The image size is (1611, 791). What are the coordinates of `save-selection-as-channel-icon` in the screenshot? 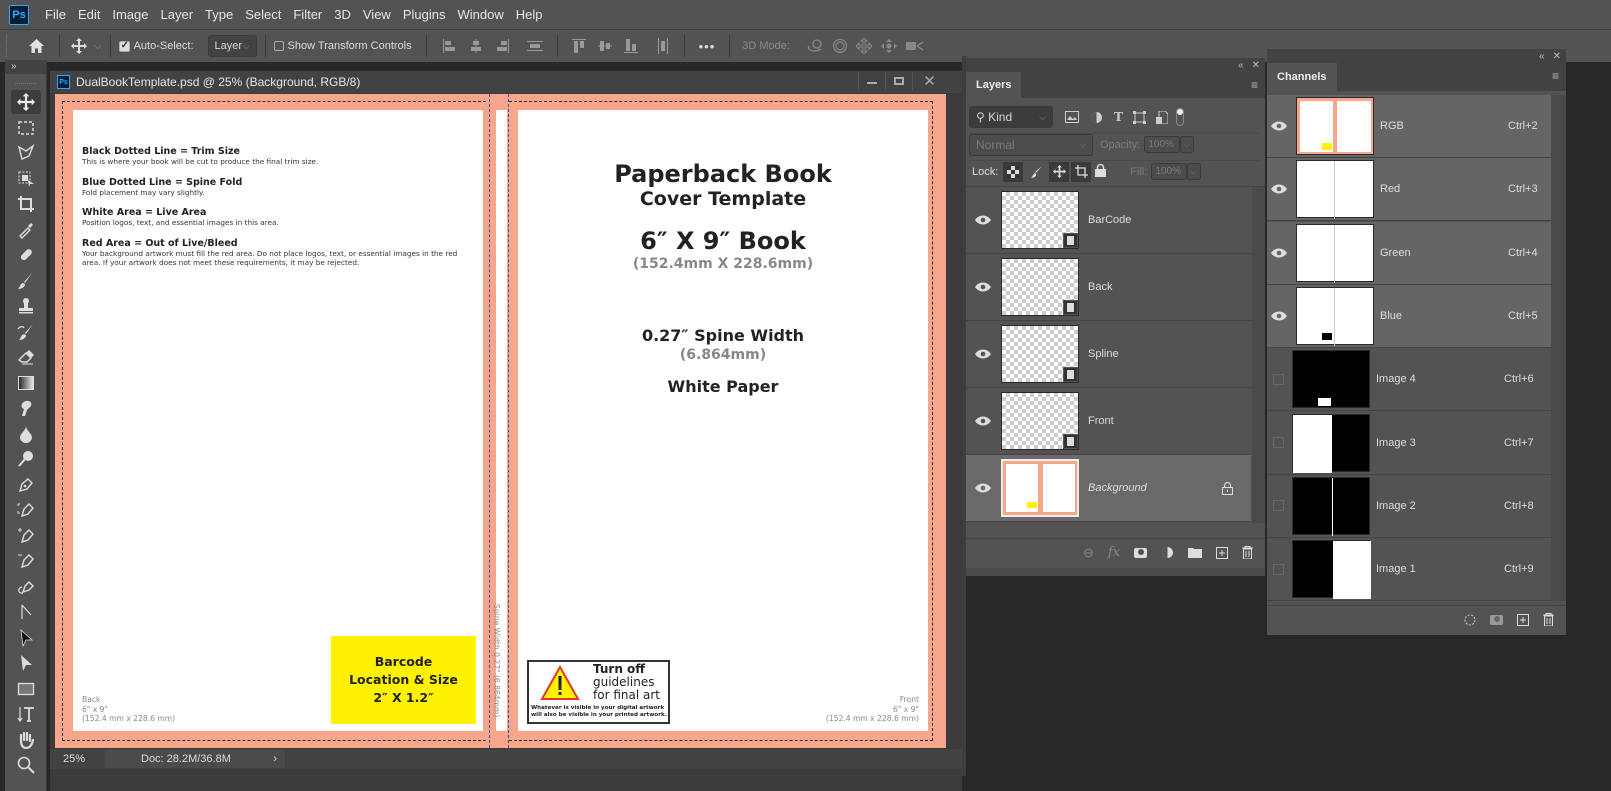 It's located at (1496, 619).